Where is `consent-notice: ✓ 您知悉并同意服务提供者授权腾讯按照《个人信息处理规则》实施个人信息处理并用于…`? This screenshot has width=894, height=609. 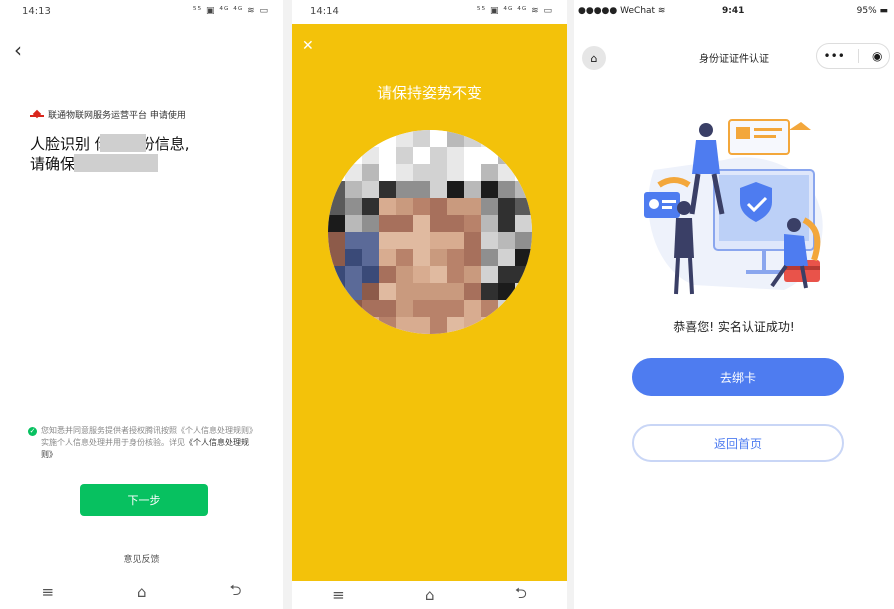 consent-notice: ✓ 您知悉并同意服务提供者授权腾讯按照《个人信息处理规则》实施个人信息处理并用于… is located at coordinates (144, 443).